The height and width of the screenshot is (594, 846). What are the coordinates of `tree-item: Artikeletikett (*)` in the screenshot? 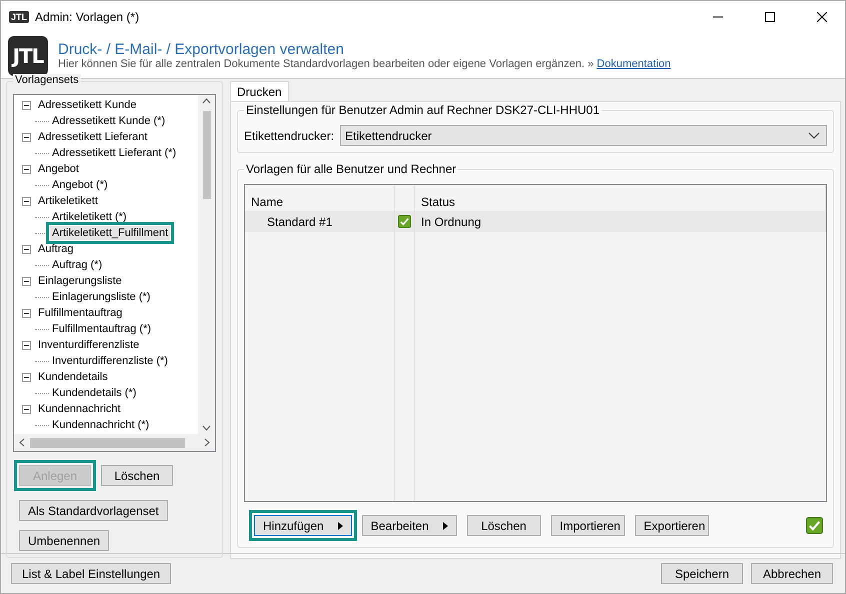 It's located at (89, 217).